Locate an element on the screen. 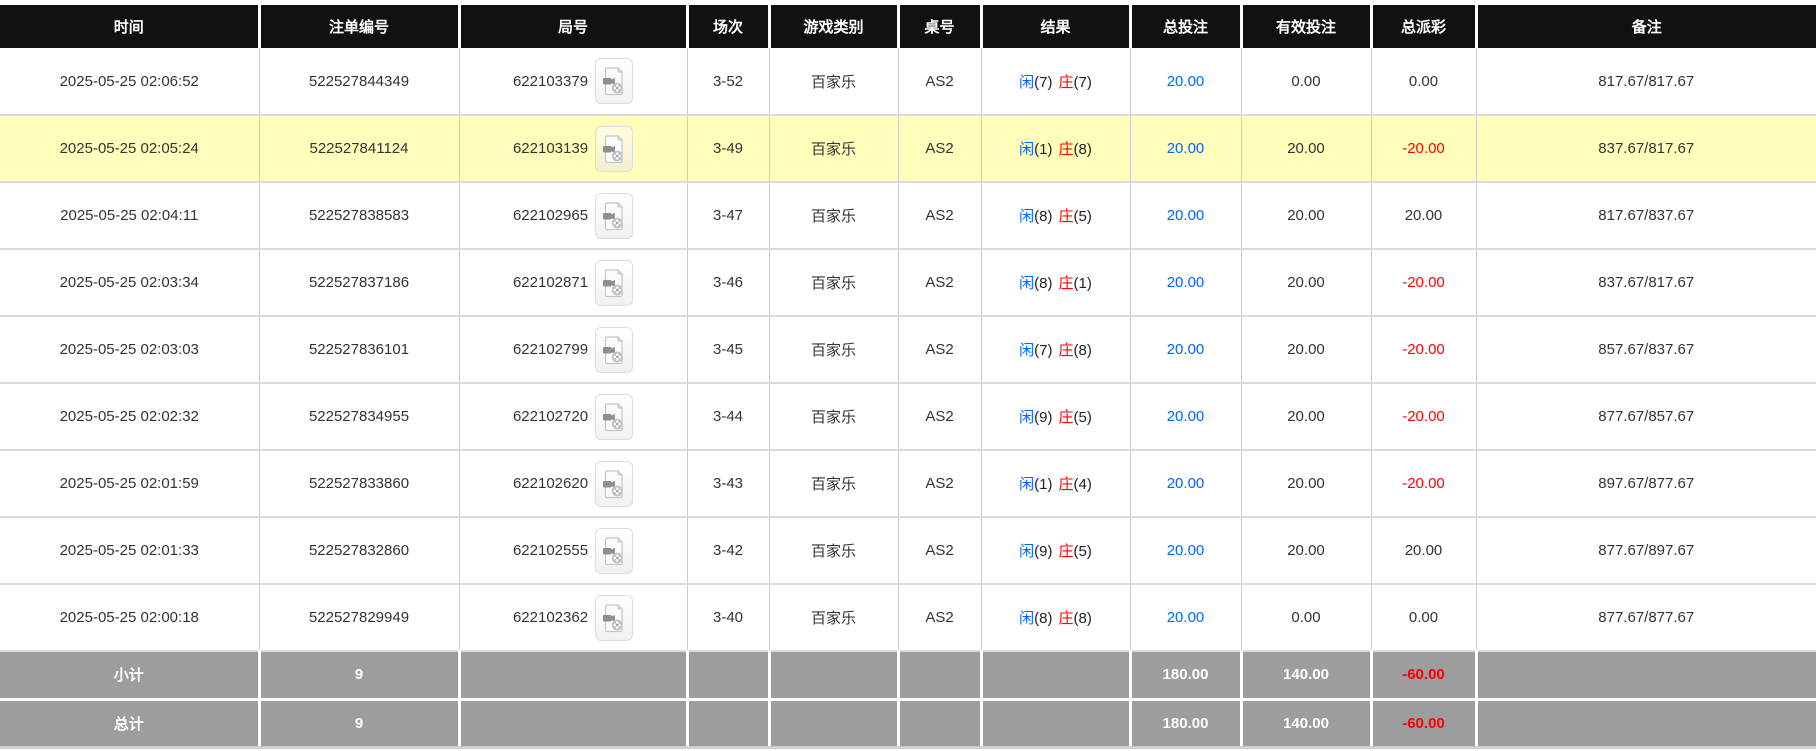  bet-number-cell: 522527841124 is located at coordinates (359, 148).